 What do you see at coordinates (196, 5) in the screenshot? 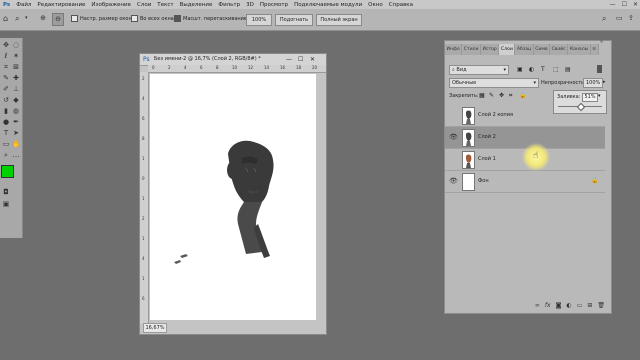
I see `menu-select: Выделение` at bounding box center [196, 5].